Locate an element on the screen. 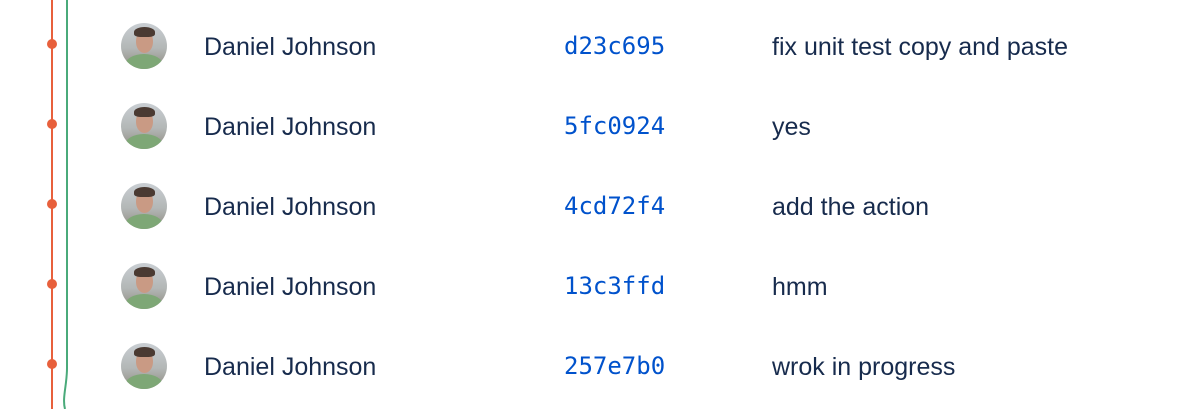 This screenshot has width=1195, height=409. commit-message: add the action is located at coordinates (851, 207).